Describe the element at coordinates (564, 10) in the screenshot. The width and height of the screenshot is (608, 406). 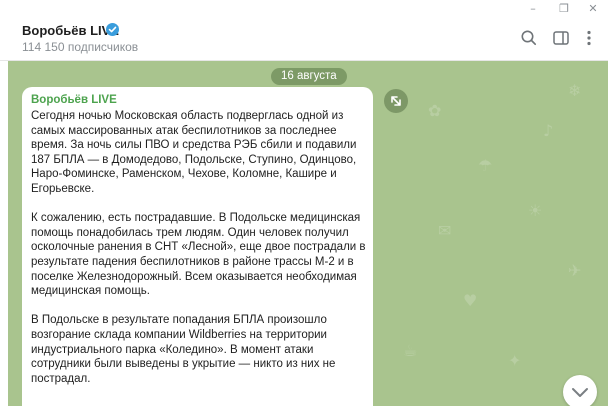
I see `maximize-button: ❐` at that location.